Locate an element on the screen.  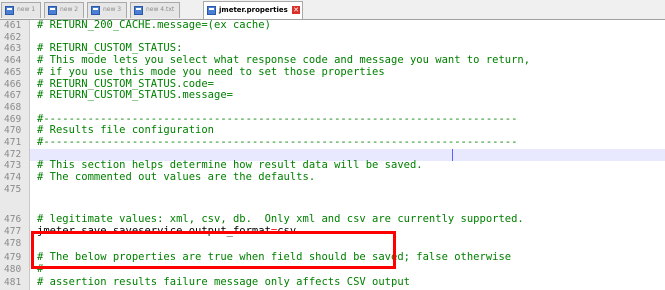
line-number: 470 is located at coordinates (13, 131).